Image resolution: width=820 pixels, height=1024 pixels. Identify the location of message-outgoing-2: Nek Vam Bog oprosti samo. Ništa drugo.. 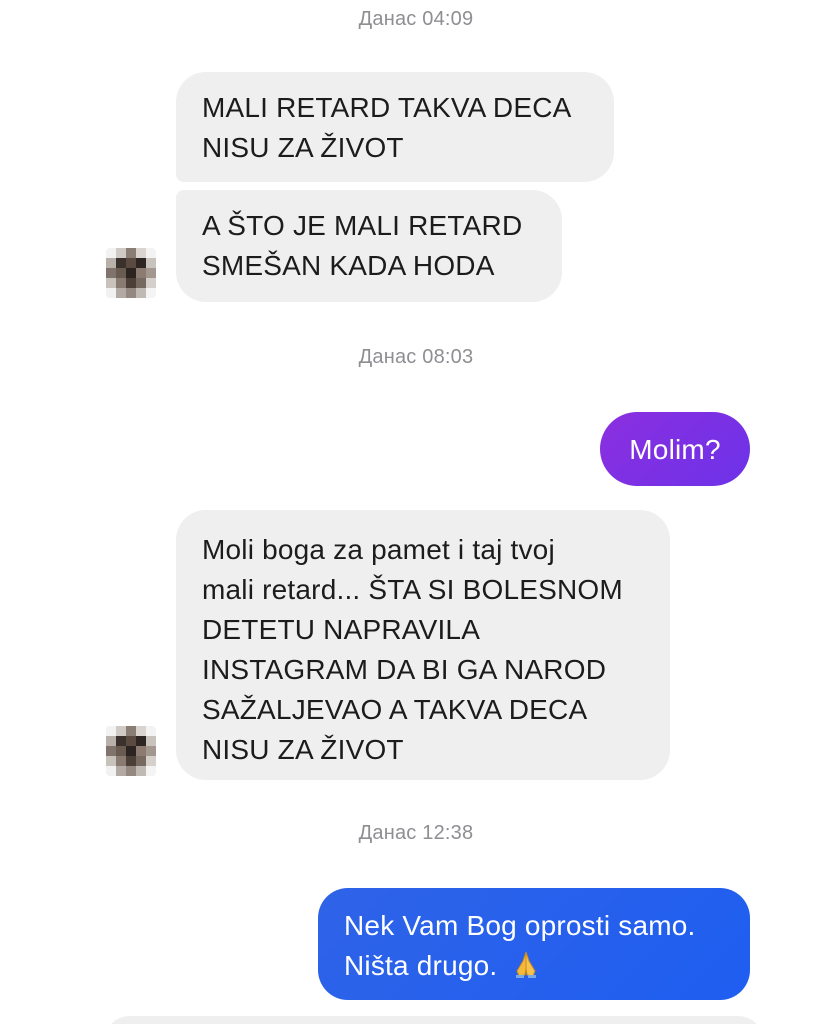
(534, 944).